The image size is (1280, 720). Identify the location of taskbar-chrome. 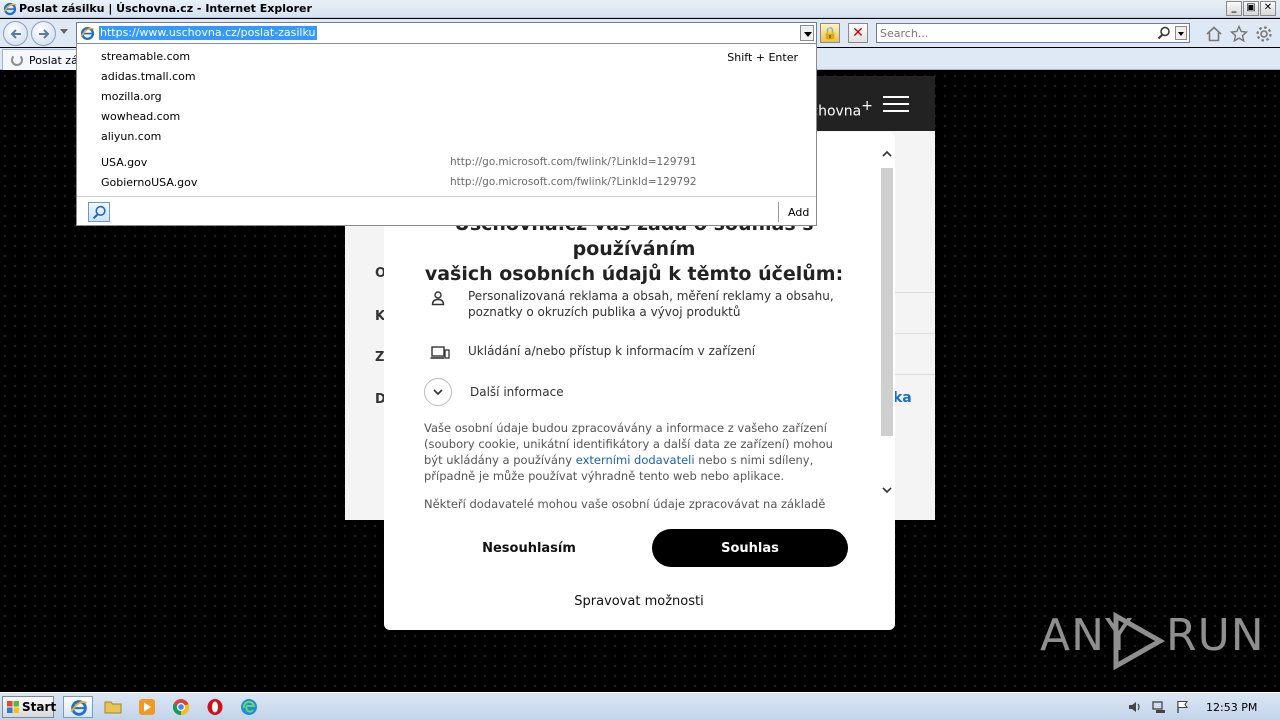
(181, 707).